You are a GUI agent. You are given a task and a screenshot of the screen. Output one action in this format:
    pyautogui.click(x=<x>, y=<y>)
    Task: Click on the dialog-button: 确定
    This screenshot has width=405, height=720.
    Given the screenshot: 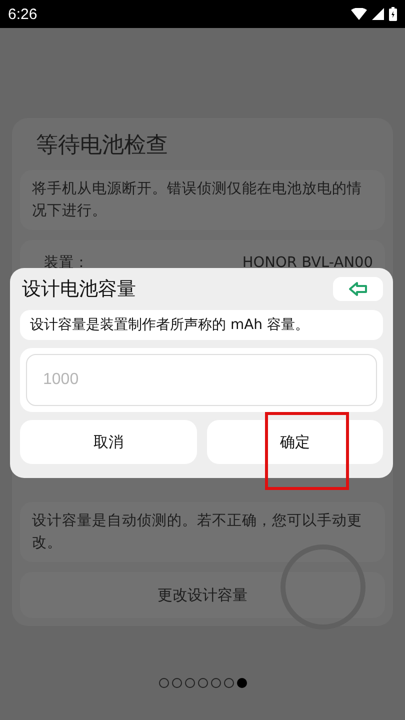 What is the action you would take?
    pyautogui.click(x=294, y=442)
    